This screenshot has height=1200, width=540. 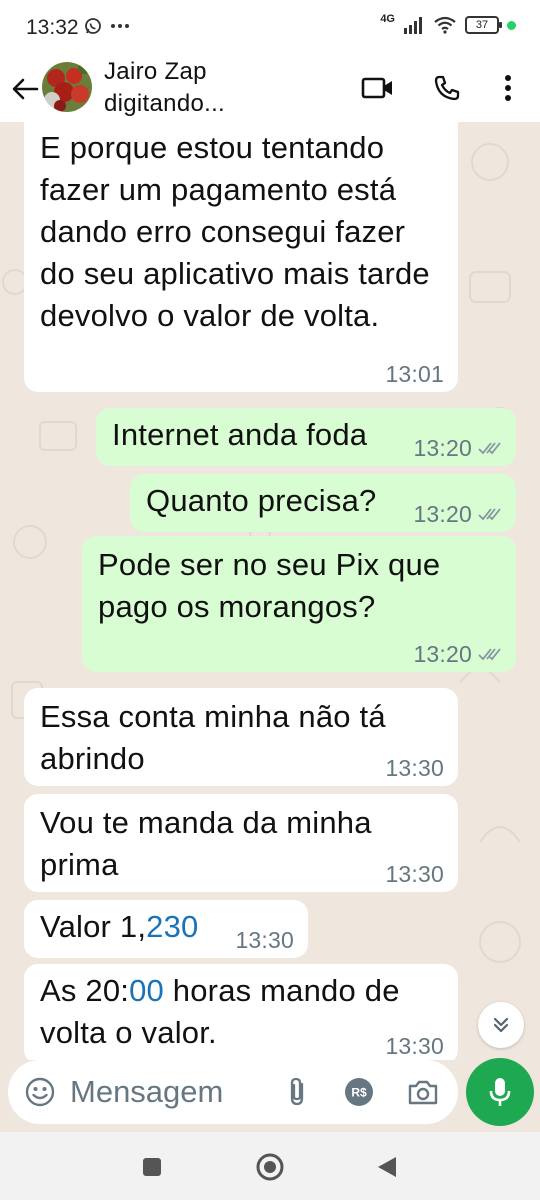 I want to click on contact-name: Jairo Zap, so click(x=155, y=72).